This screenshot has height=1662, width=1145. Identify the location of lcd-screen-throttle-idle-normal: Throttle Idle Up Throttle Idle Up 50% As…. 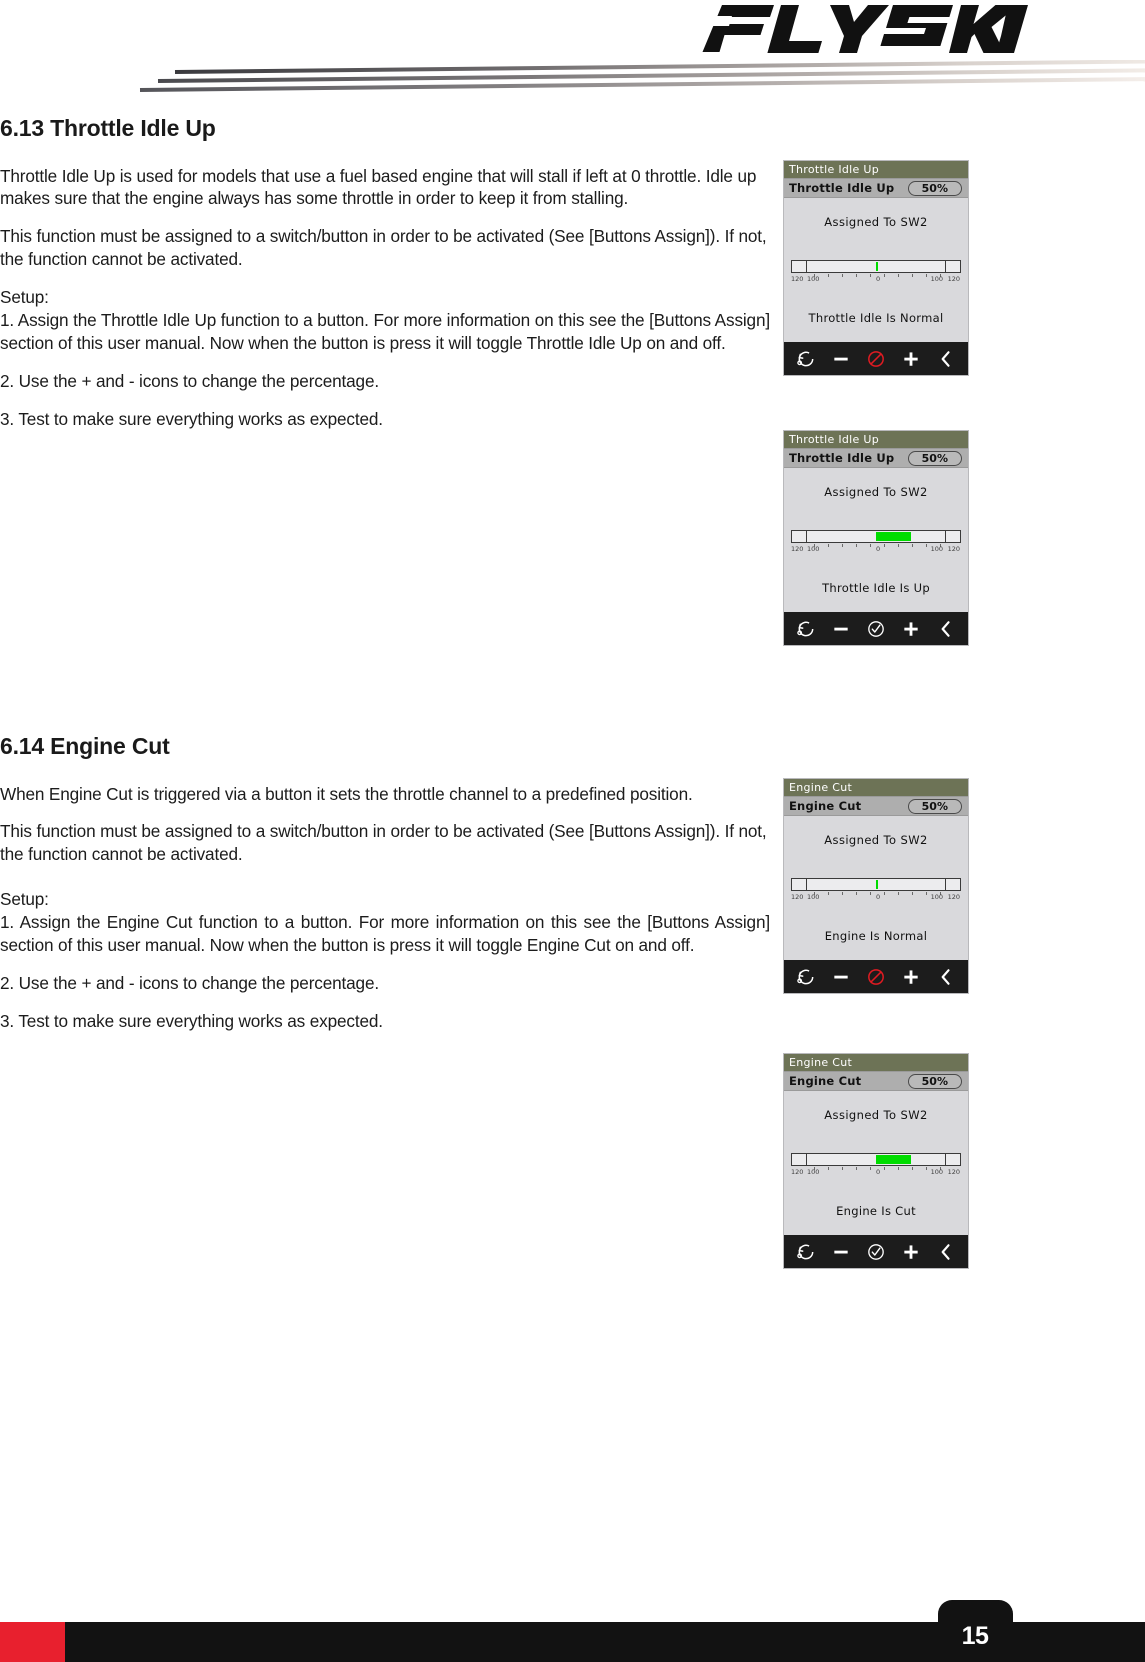
(876, 268).